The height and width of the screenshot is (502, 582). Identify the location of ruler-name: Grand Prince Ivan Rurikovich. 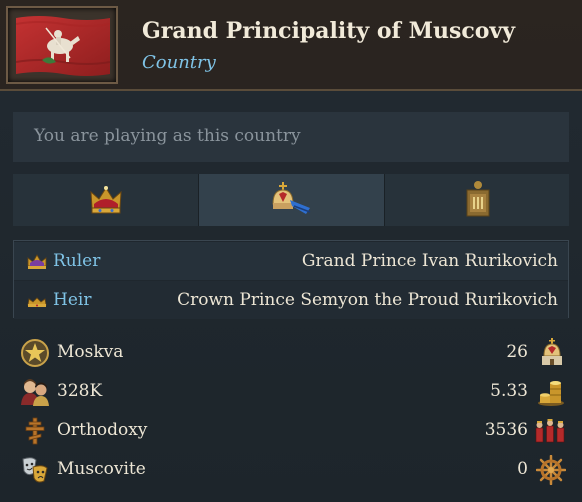
(430, 261).